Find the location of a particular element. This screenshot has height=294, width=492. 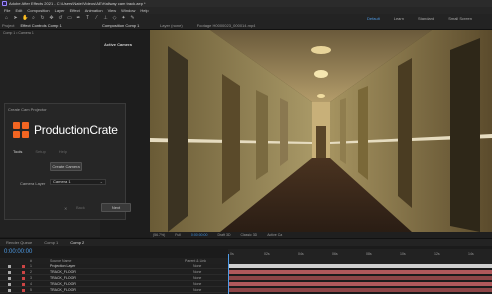

camera-layer-label: Camera Layer is located at coordinates (33, 183).